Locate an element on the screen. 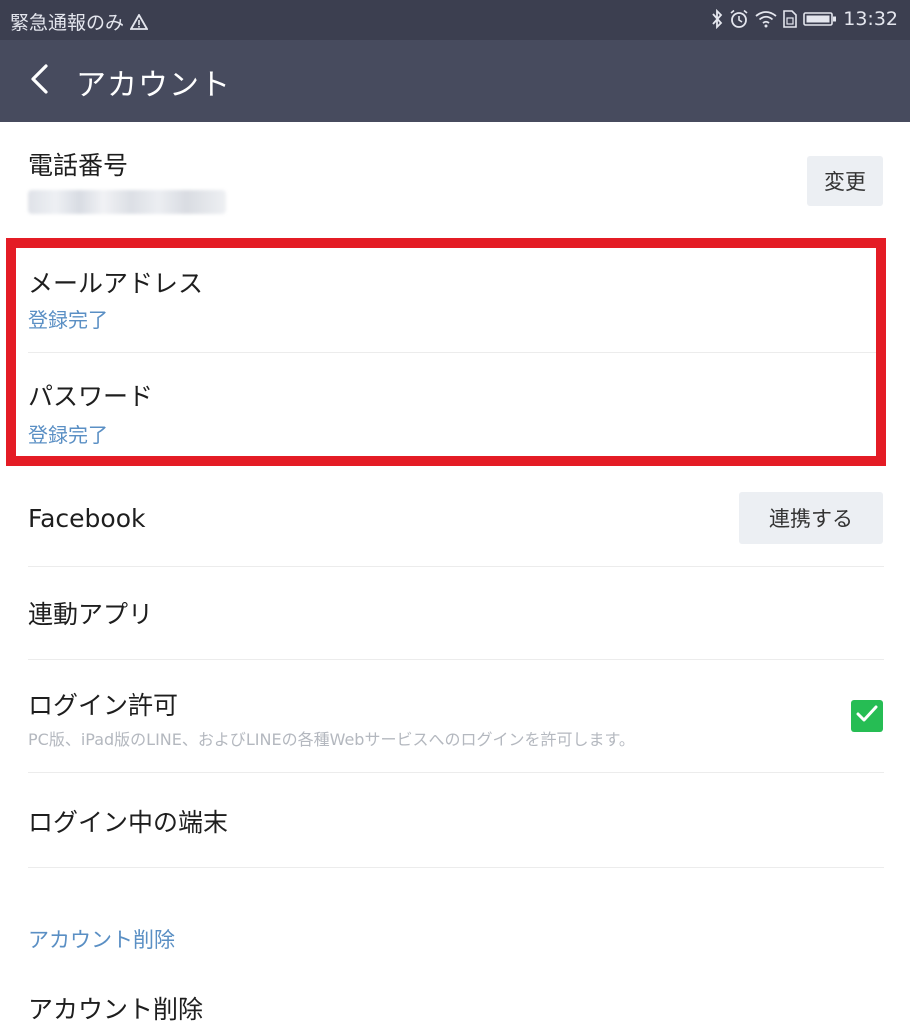 The width and height of the screenshot is (910, 1024). facebook-link-button: 連携する is located at coordinates (811, 518).